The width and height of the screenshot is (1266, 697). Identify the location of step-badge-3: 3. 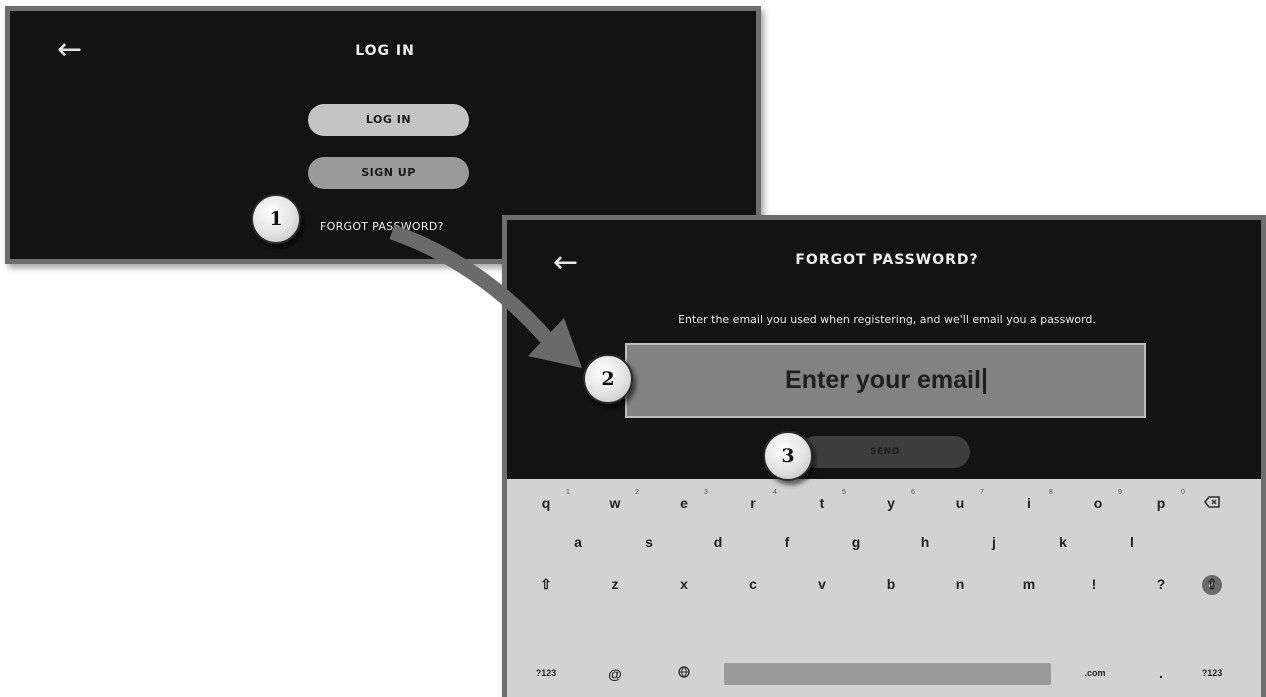
(788, 456).